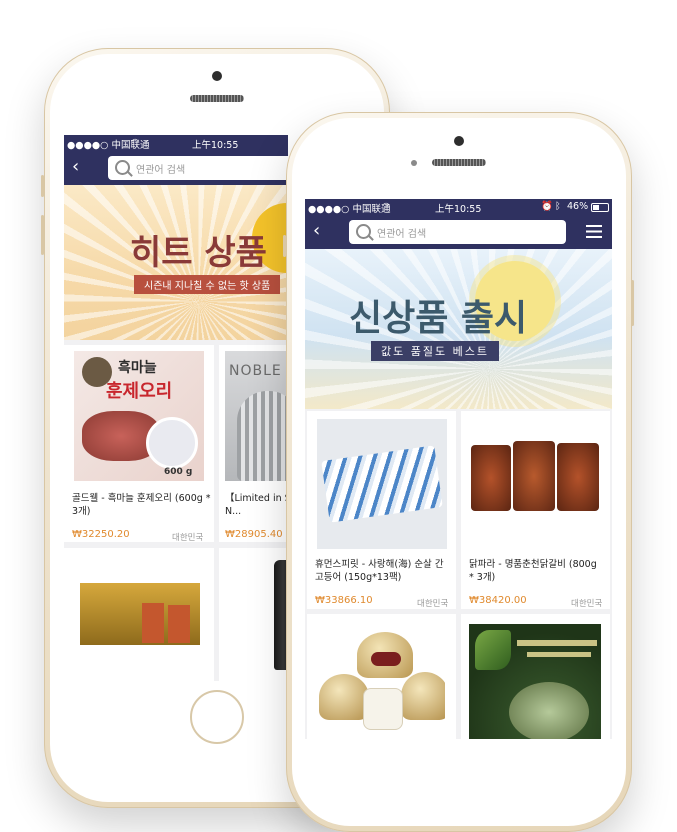  What do you see at coordinates (254, 534) in the screenshot?
I see `product-price: ₩28905.40` at bounding box center [254, 534].